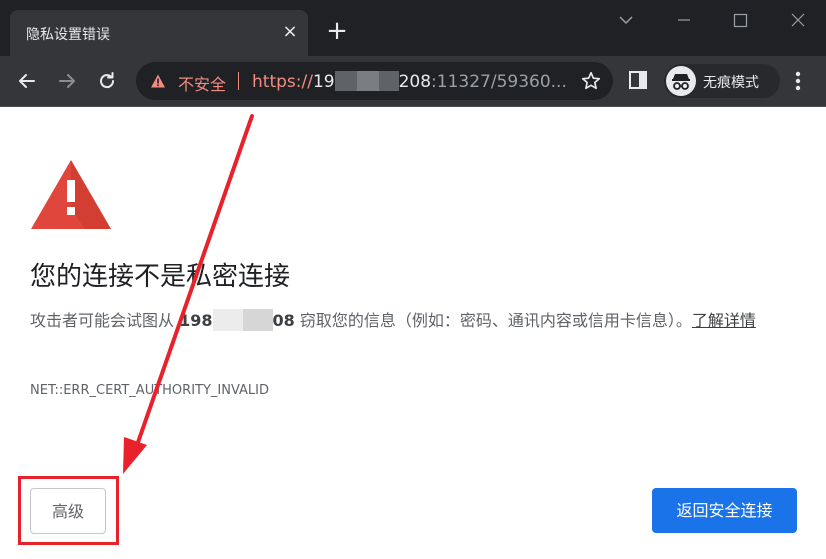  I want to click on warning-triangle-icon, so click(158, 81).